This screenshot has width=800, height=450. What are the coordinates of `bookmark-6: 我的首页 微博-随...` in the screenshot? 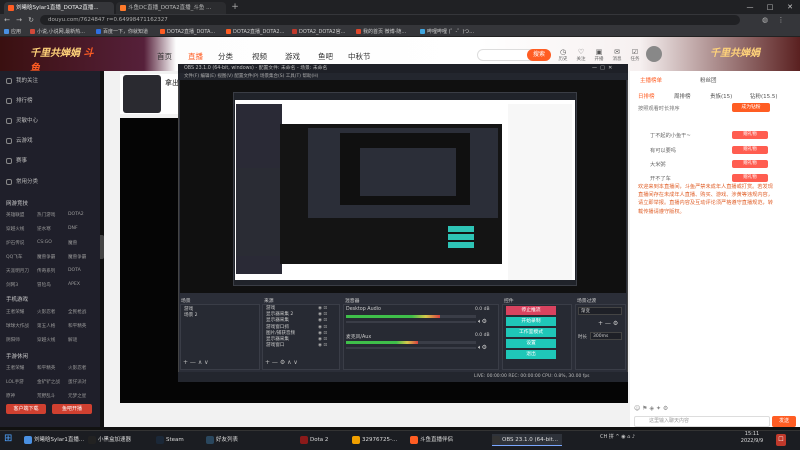 It's located at (381, 32).